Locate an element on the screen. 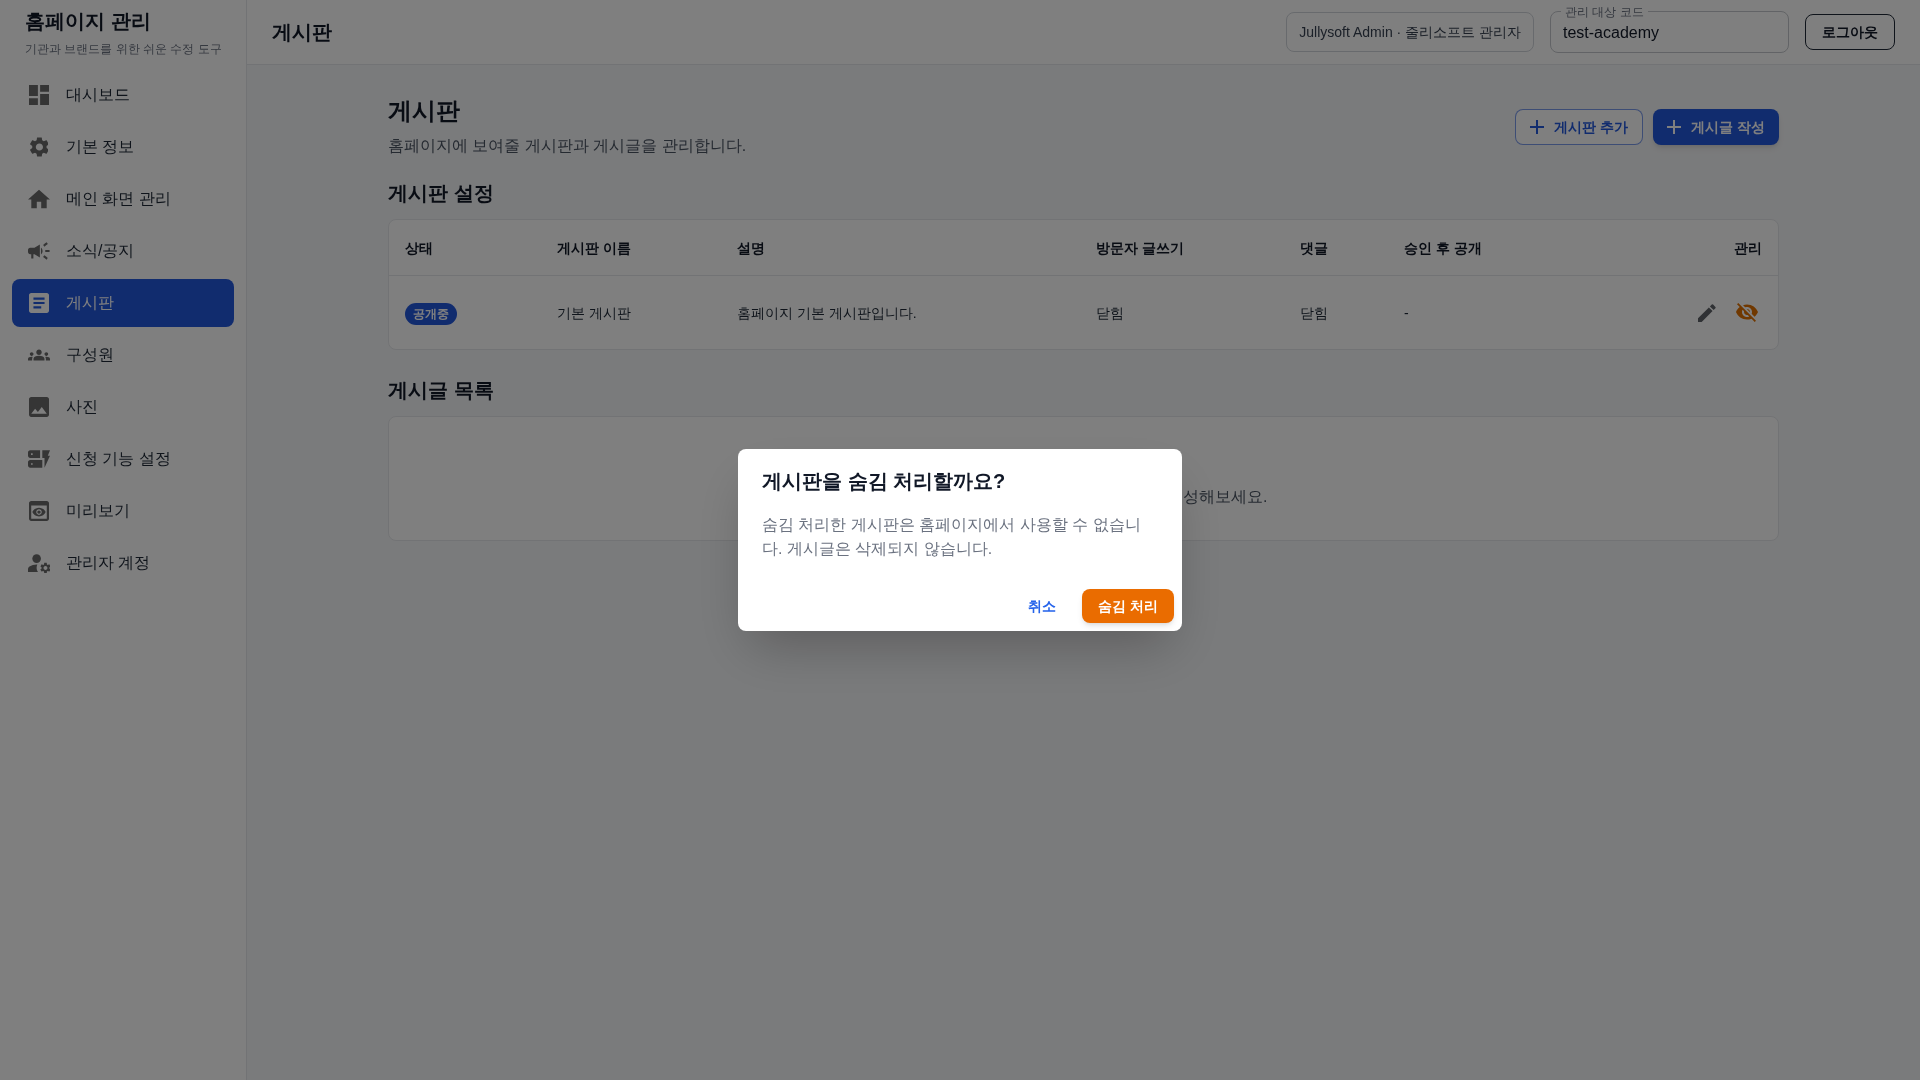 The image size is (1920, 1080). table-cell-text: 기본 게시판 is located at coordinates (594, 313).